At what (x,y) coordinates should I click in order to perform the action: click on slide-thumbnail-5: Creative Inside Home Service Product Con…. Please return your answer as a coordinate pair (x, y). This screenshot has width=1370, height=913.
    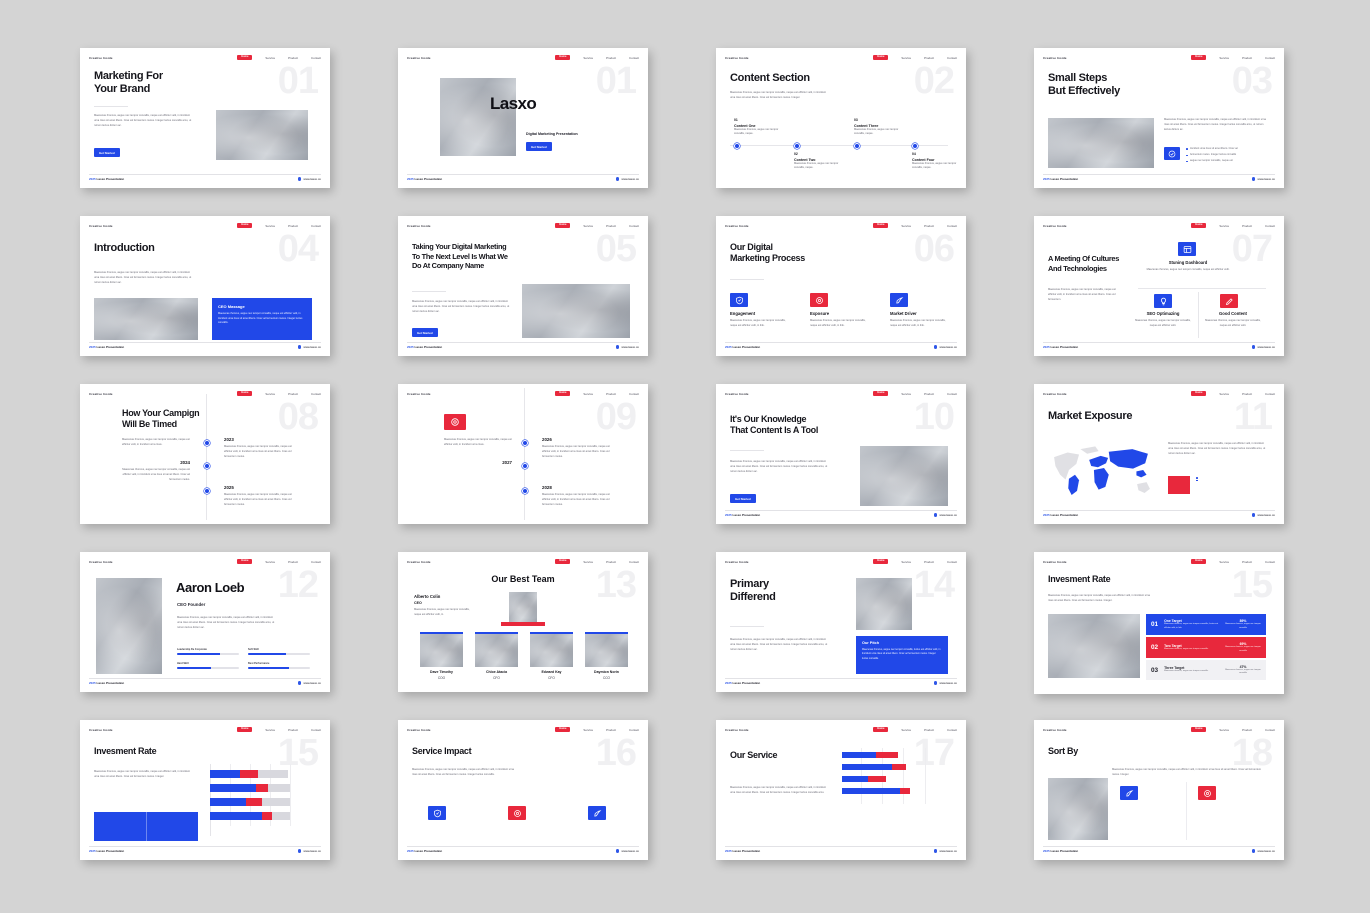
    Looking at the image, I should click on (205, 286).